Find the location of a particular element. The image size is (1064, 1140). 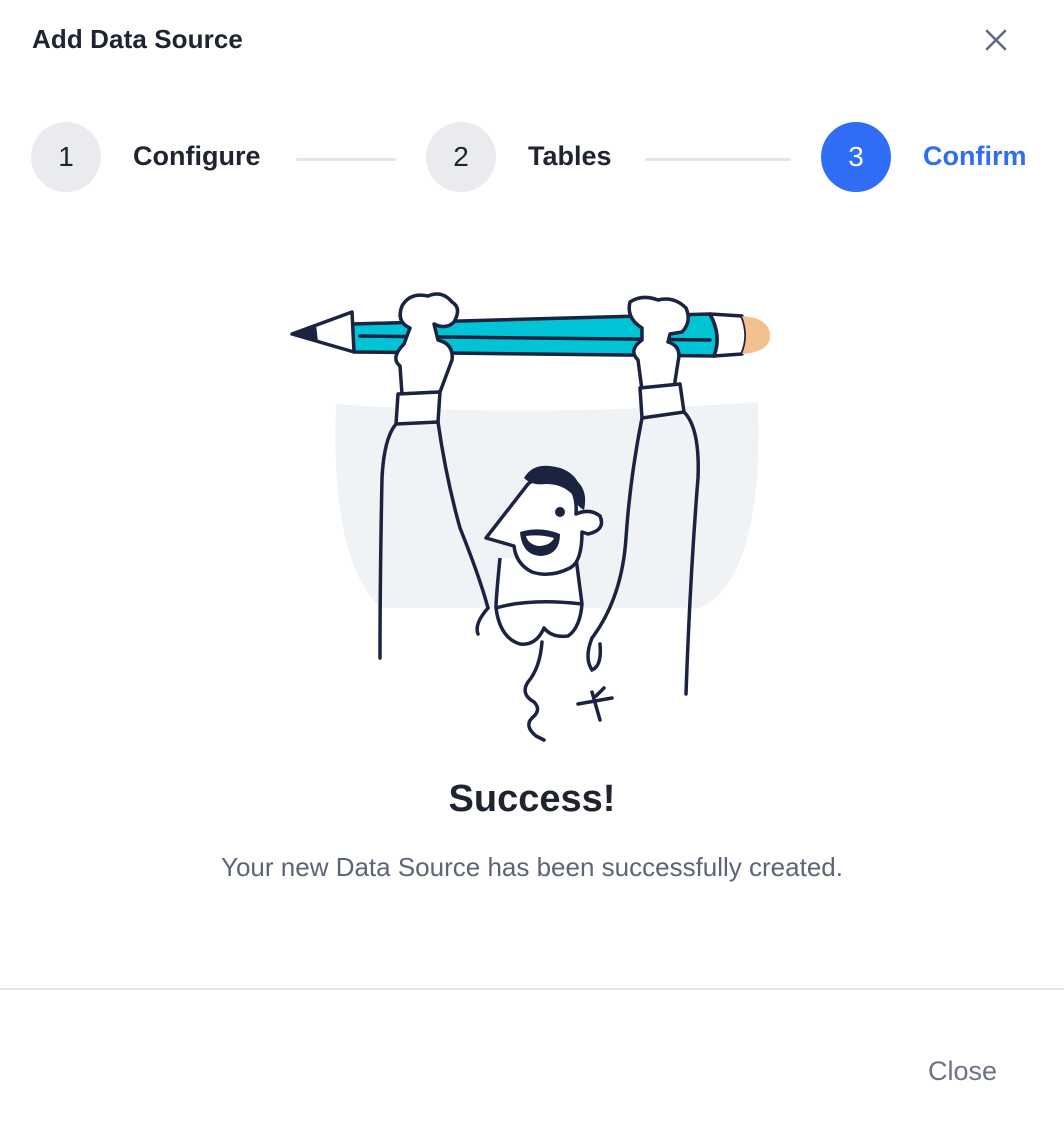

step-1-label: Configure is located at coordinates (197, 156).